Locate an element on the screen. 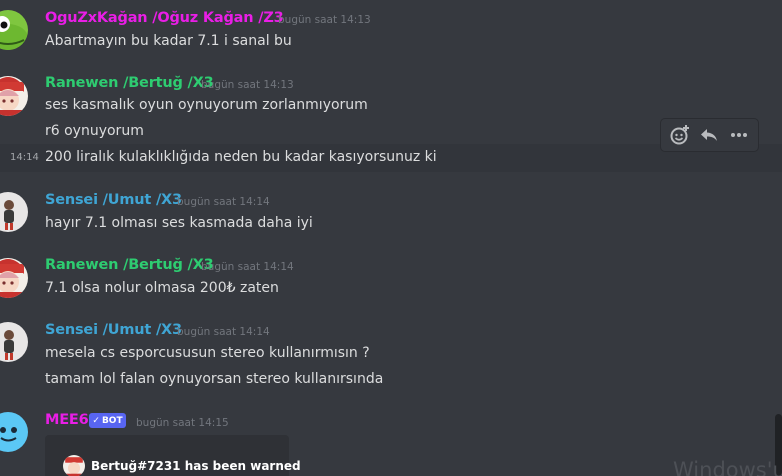  message-text: 7.1 olsa nolur olmasa 200₺ zaten is located at coordinates (162, 288).